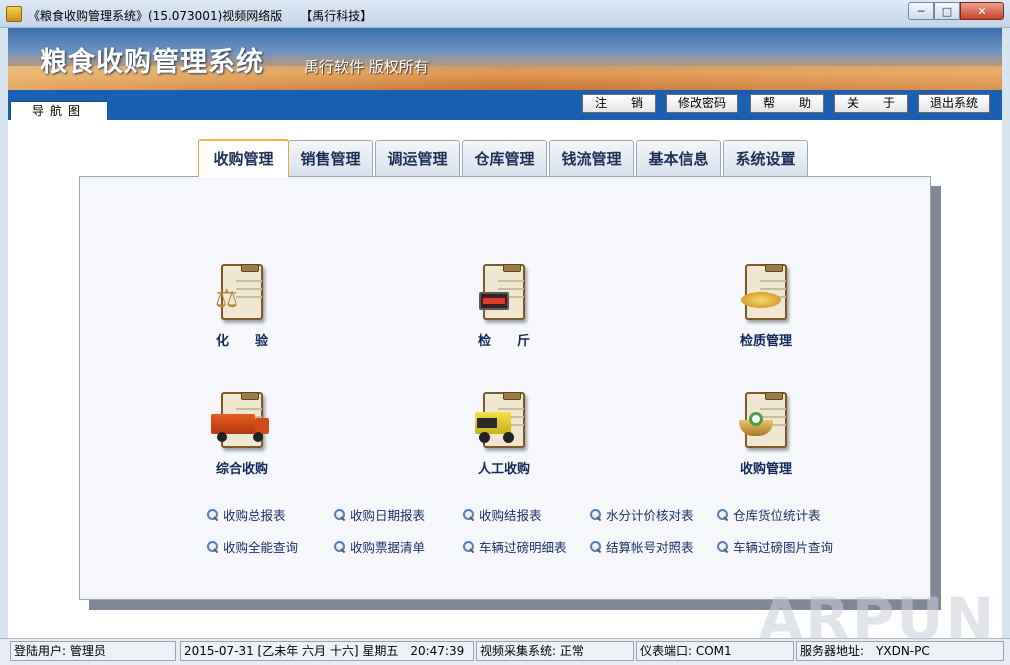  Describe the element at coordinates (243, 158) in the screenshot. I see `tab-purchase-management: 收购管理` at that location.